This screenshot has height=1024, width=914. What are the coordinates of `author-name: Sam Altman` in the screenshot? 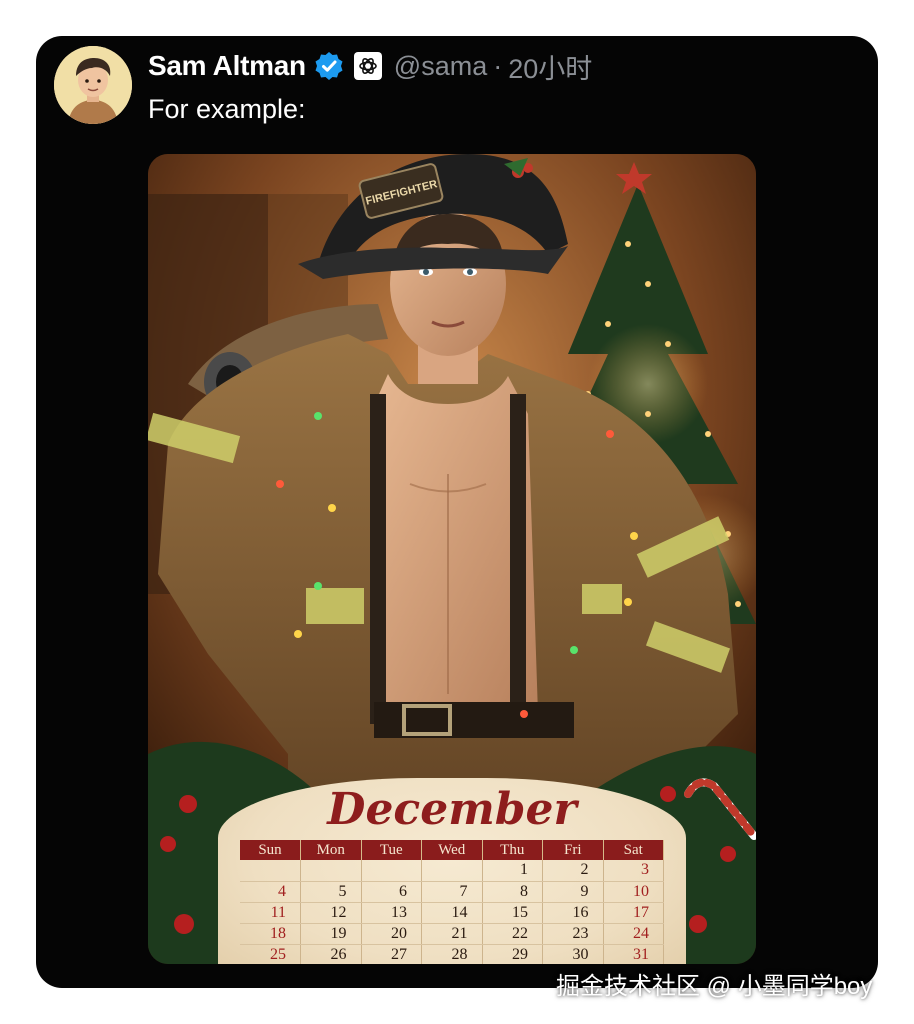 It's located at (227, 66).